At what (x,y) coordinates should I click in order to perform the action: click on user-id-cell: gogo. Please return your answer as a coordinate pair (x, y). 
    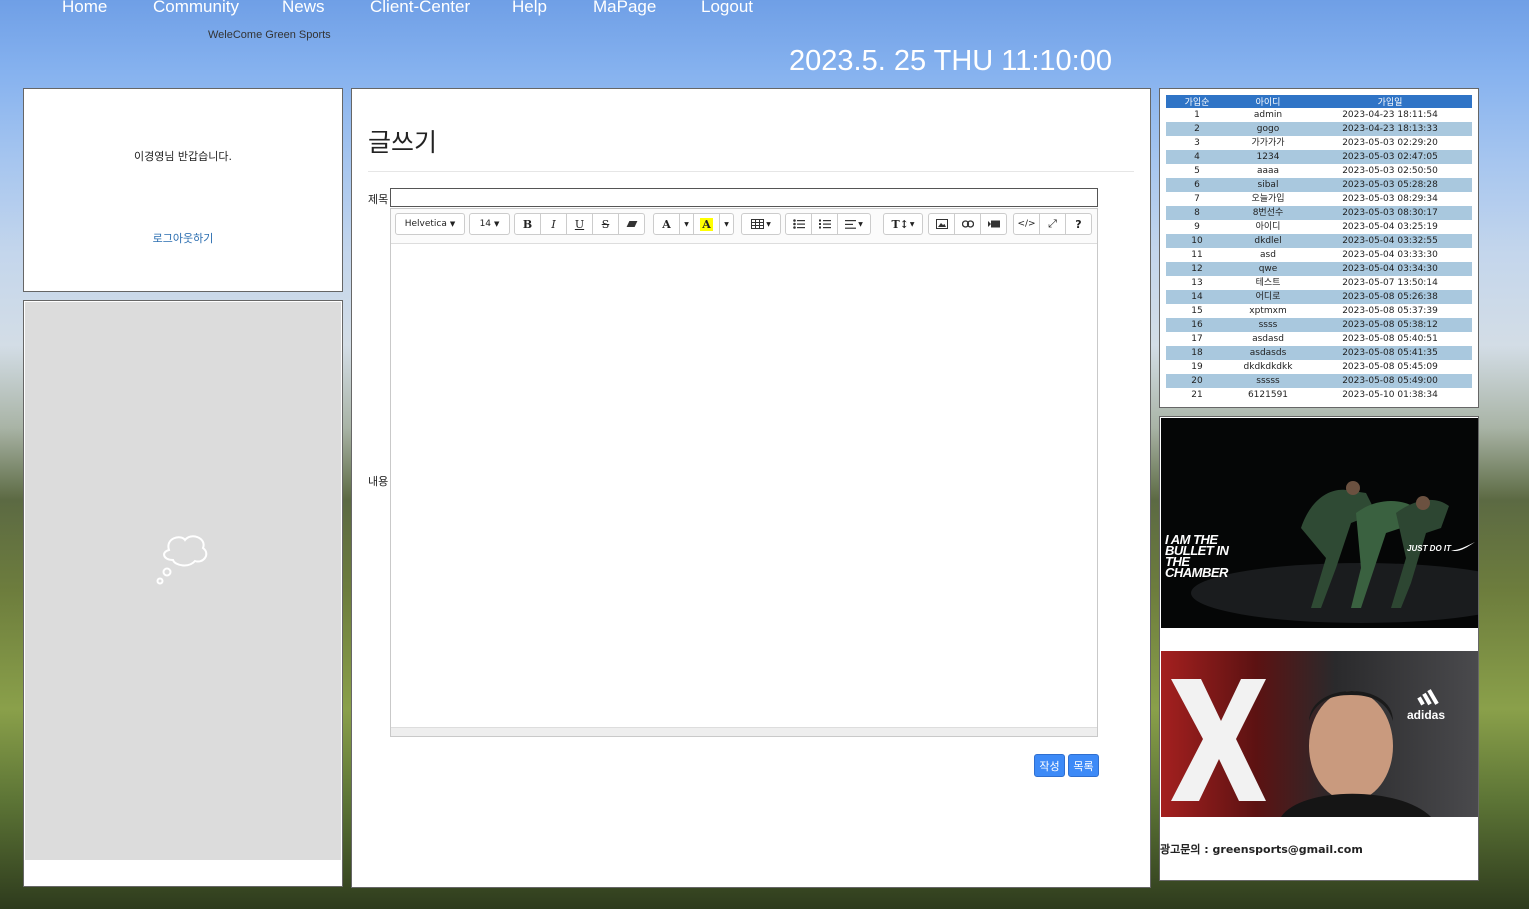
    Looking at the image, I should click on (1268, 129).